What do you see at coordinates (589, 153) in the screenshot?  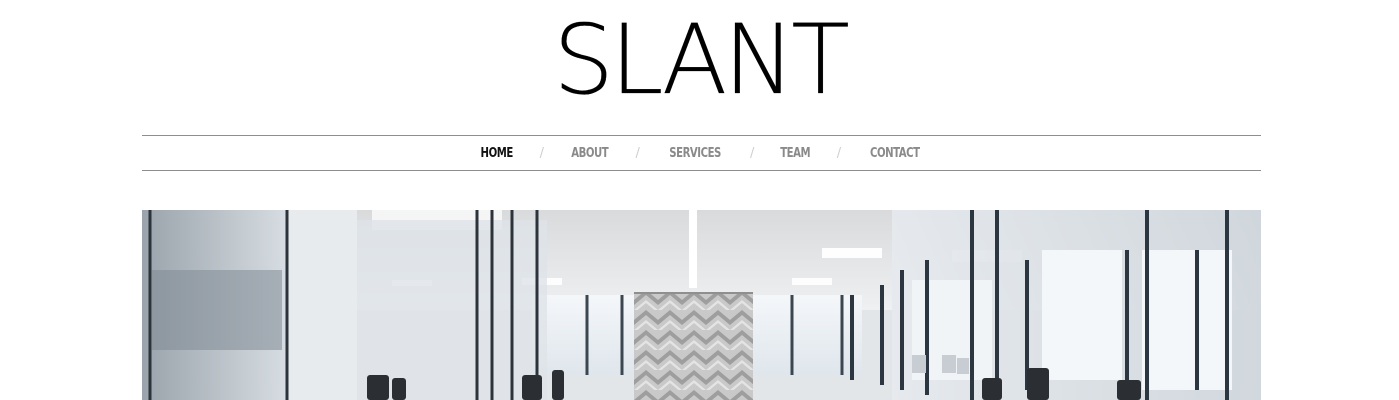 I see `nav-item-about: ABOUT` at bounding box center [589, 153].